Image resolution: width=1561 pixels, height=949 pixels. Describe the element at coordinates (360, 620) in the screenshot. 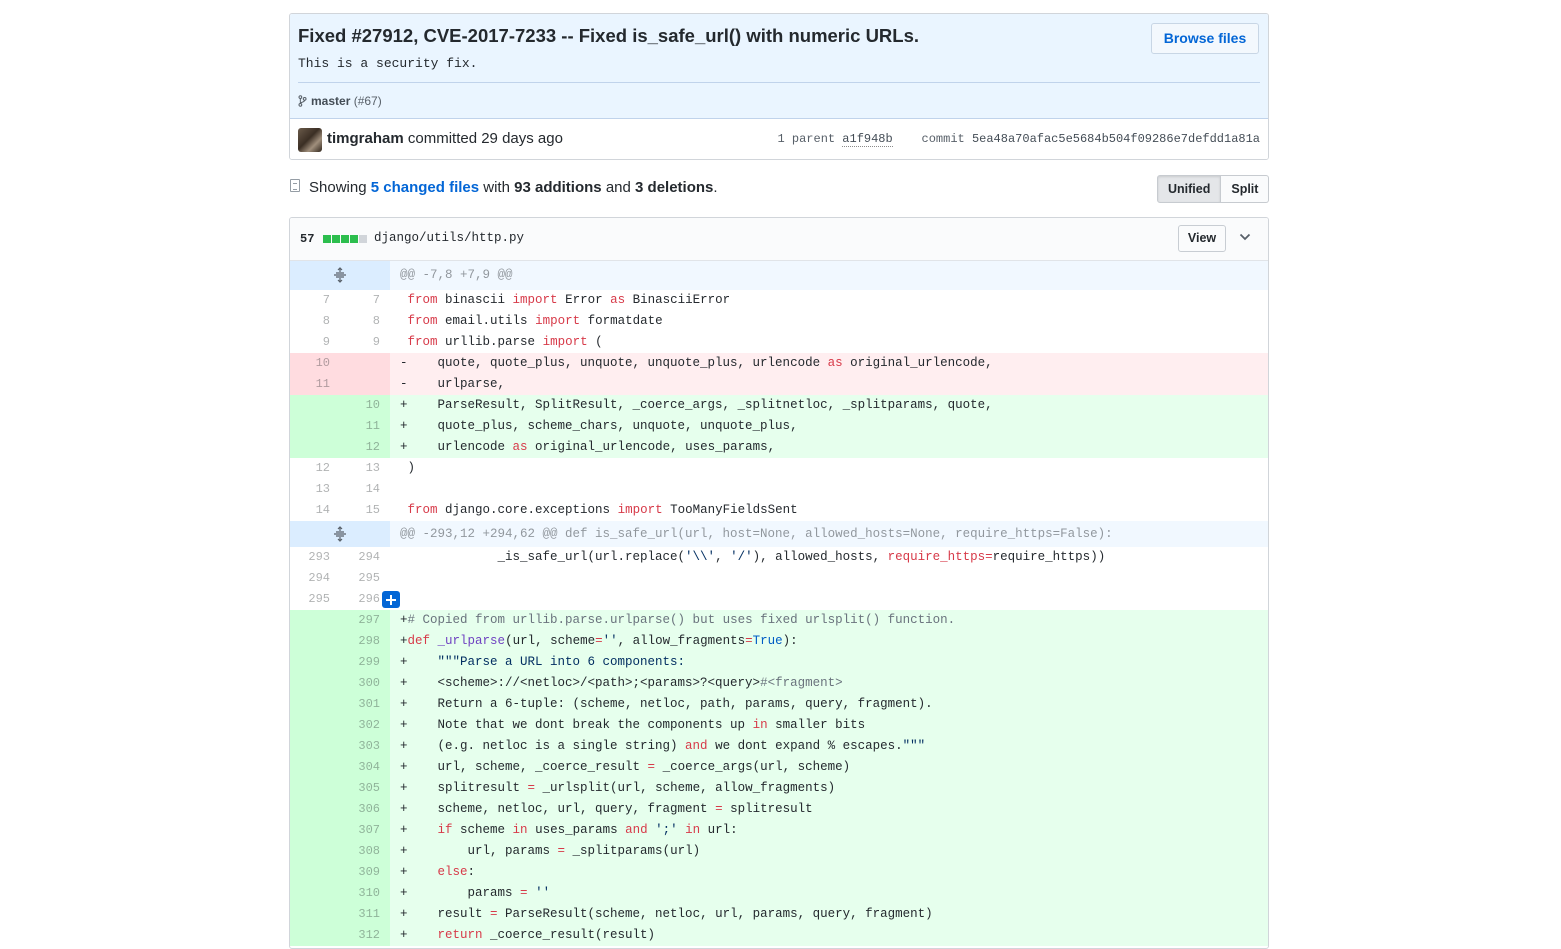

I see `new-line-number: 297` at that location.